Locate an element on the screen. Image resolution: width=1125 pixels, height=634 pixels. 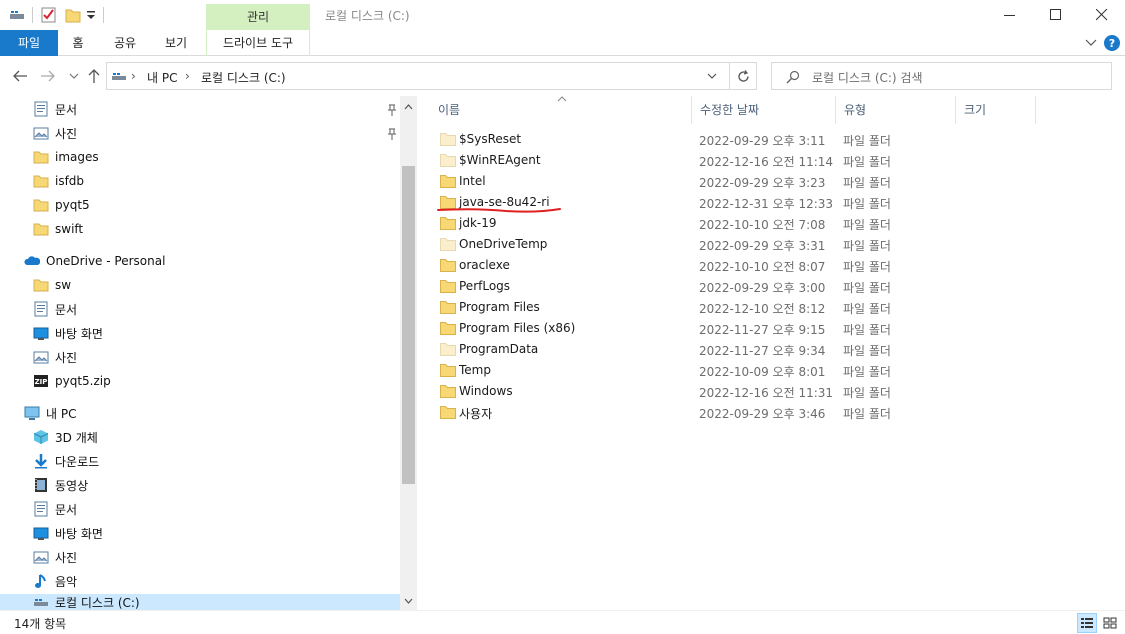
pictures-icon is located at coordinates (41, 357).